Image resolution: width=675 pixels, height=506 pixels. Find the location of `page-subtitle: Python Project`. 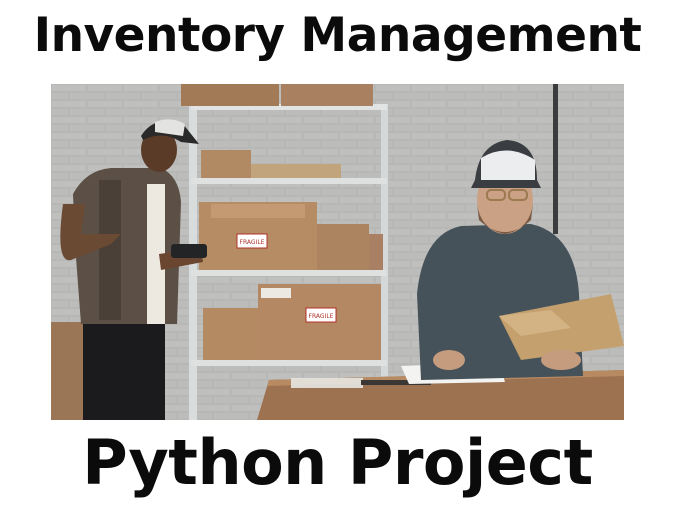

page-subtitle: Python Project is located at coordinates (337, 462).